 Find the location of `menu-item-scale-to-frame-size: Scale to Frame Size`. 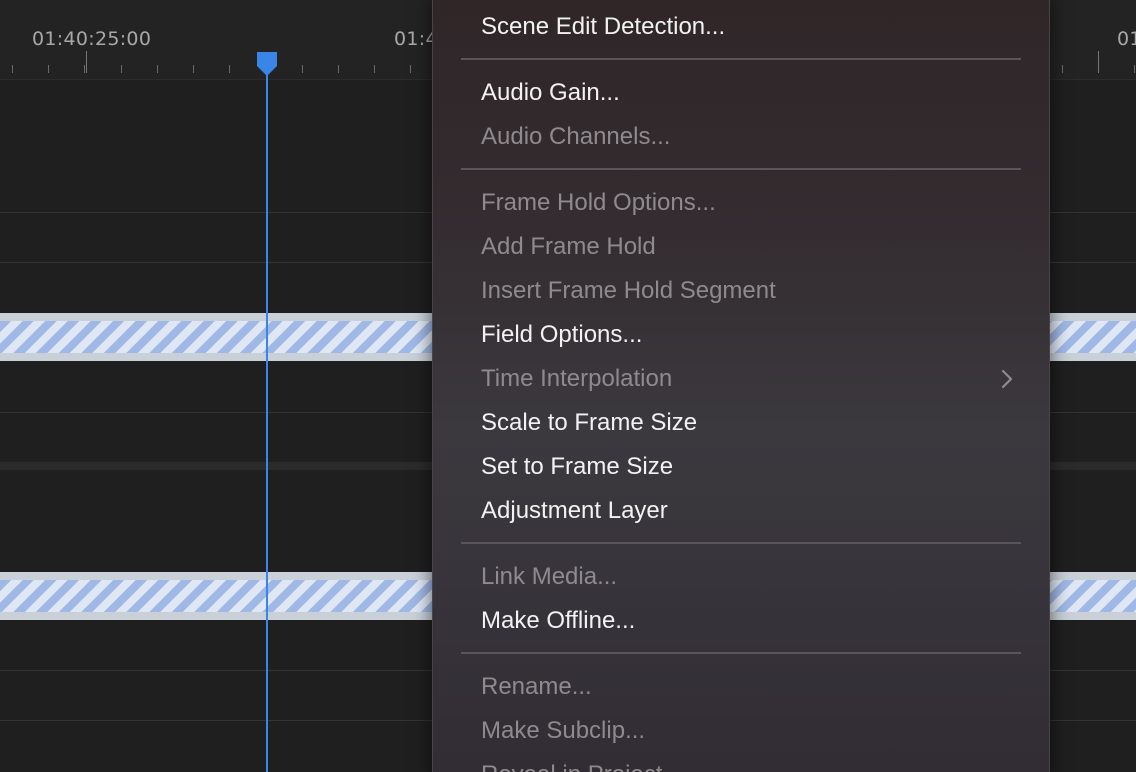

menu-item-scale-to-frame-size: Scale to Frame Size is located at coordinates (750, 423).